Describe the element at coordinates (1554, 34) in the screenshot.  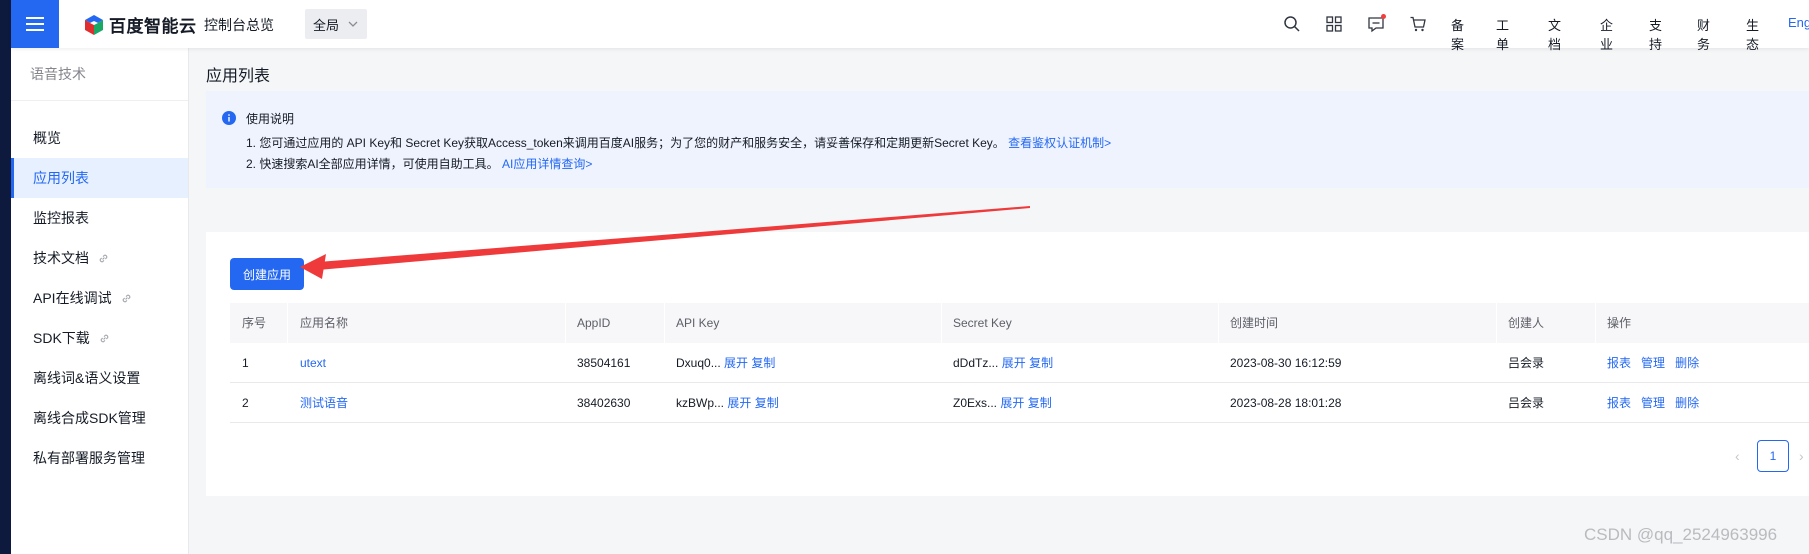
I see `nav-link-docs: 文档` at that location.